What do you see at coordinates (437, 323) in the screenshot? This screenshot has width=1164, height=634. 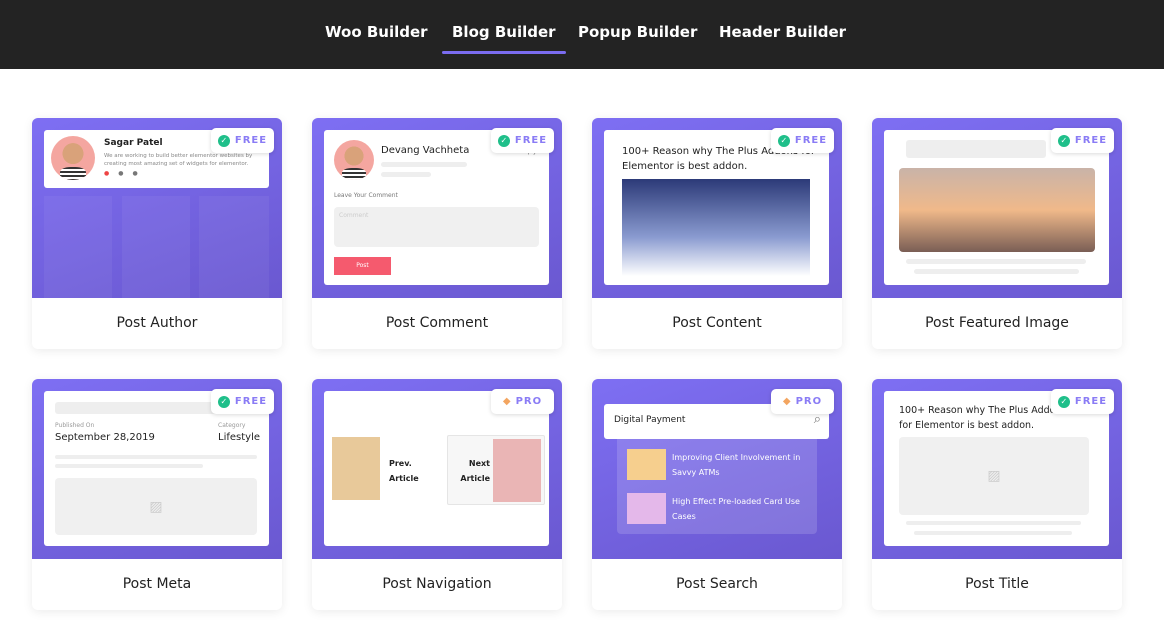 I see `card-title: Post Comment` at bounding box center [437, 323].